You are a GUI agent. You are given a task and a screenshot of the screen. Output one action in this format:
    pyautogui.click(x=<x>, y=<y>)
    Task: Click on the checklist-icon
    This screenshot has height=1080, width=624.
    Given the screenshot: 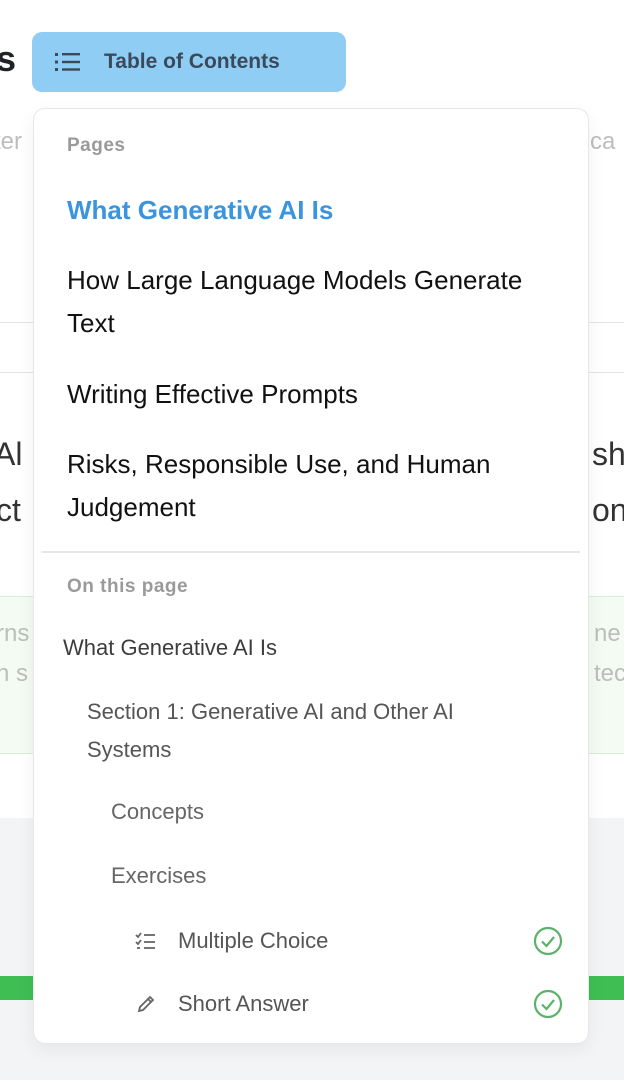 What is the action you would take?
    pyautogui.click(x=146, y=941)
    